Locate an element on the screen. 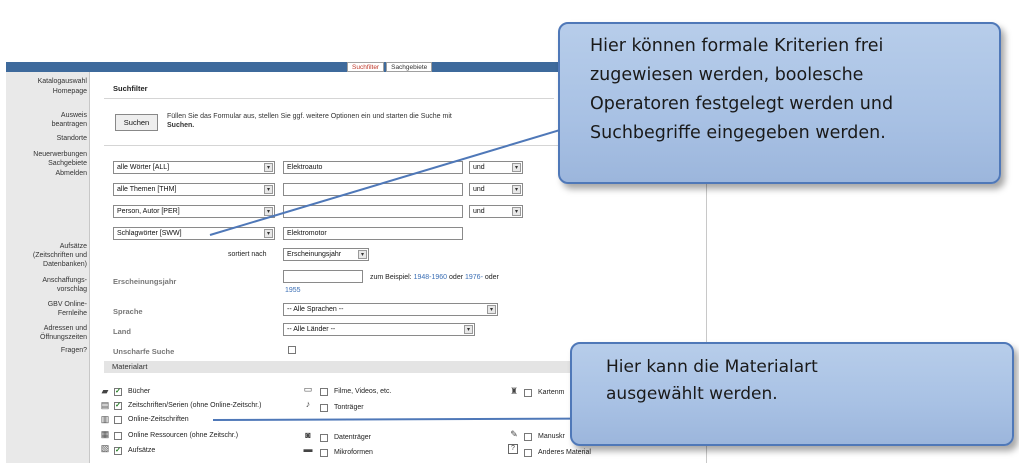  callout-bottom-line-1: Hier kann die Materialart is located at coordinates (712, 367).